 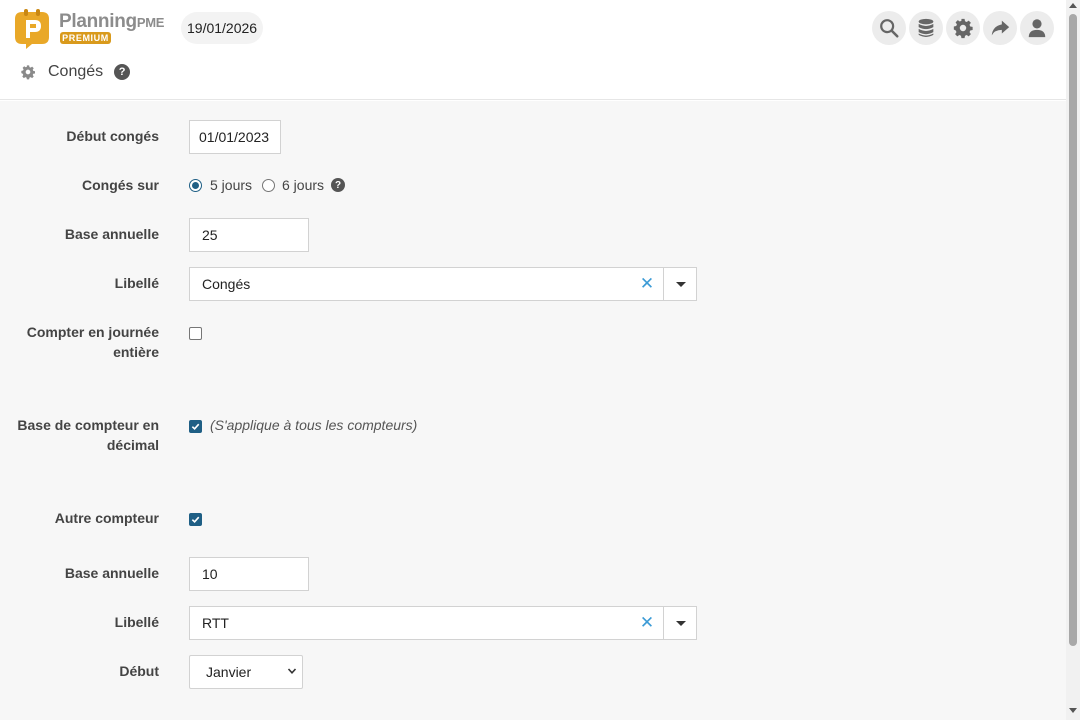 I want to click on breadcrumb: Congés ?, so click(x=75, y=72).